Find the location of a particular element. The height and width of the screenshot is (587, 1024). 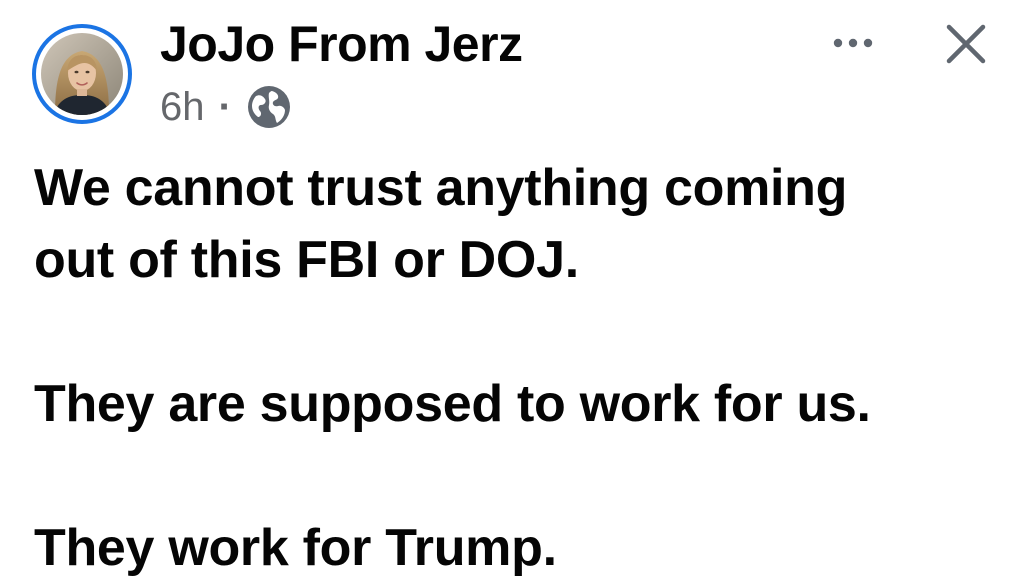

post-meta: 6h · is located at coordinates (226, 107).